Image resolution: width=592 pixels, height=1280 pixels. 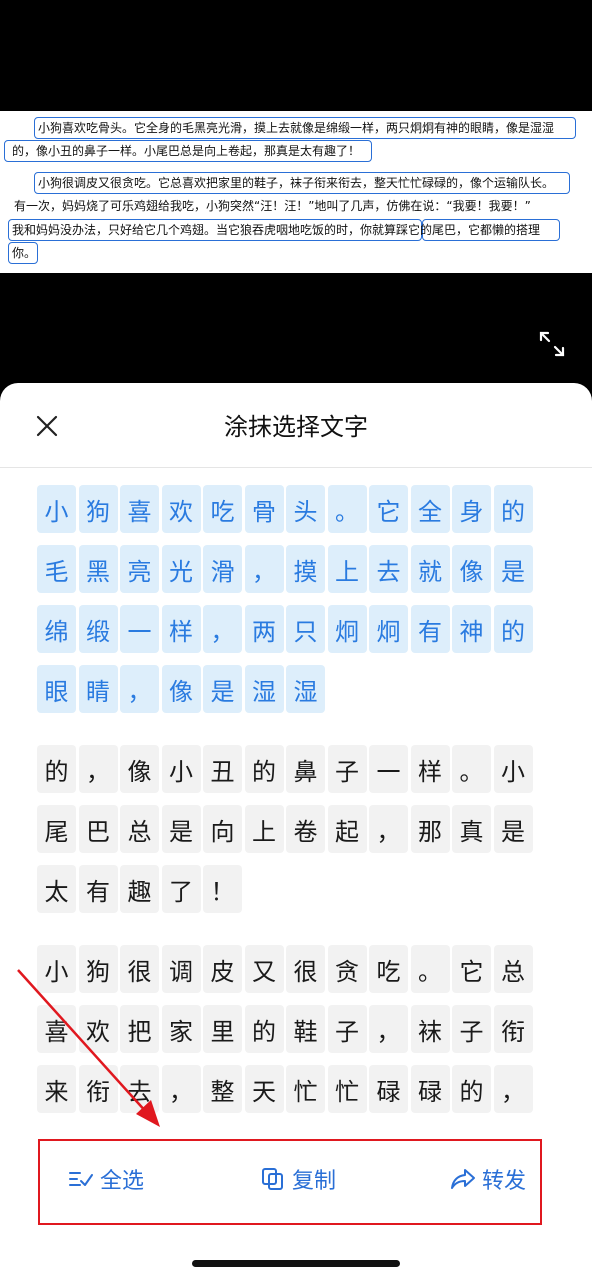 What do you see at coordinates (513, 509) in the screenshot?
I see `char-cell-selected: 的` at bounding box center [513, 509].